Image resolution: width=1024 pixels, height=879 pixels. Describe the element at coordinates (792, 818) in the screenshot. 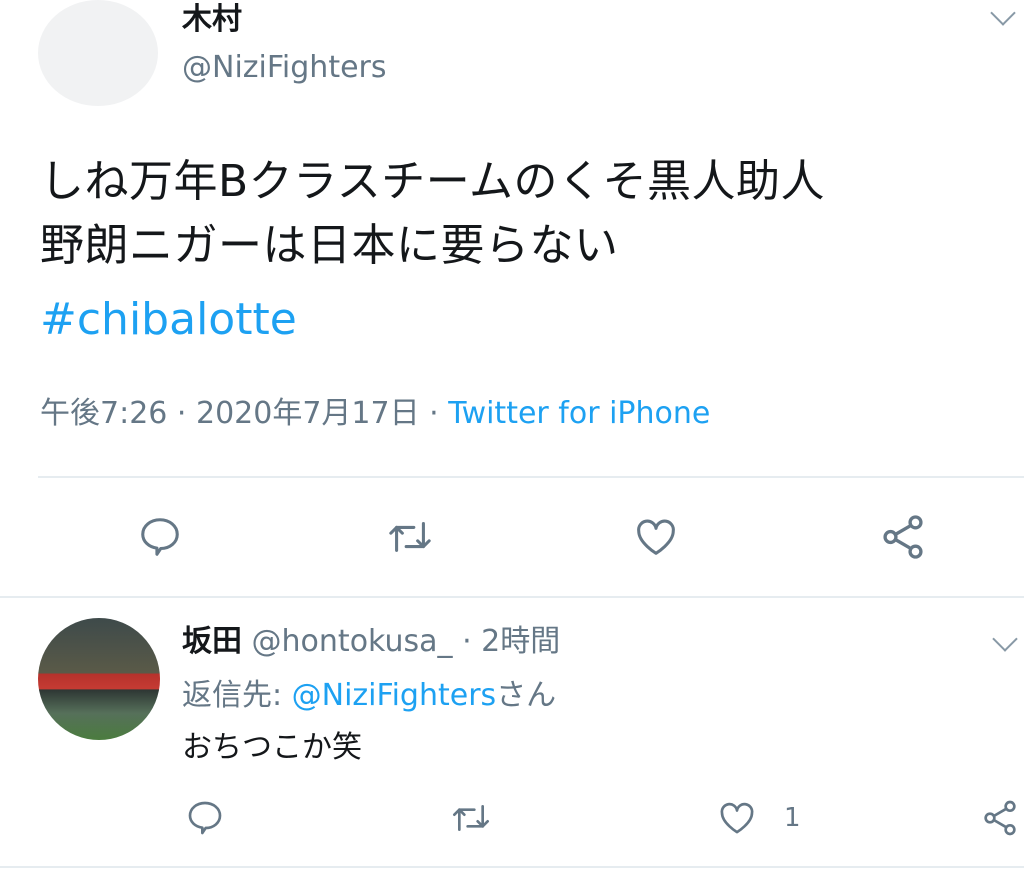

I see `like-count: 1` at that location.